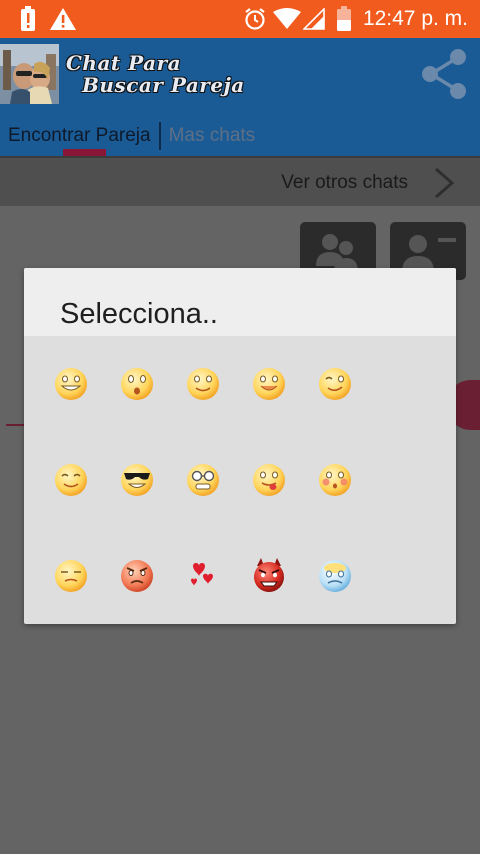 Image resolution: width=480 pixels, height=854 pixels. I want to click on app-title: Chat Para Buscar Pareja, so click(155, 74).